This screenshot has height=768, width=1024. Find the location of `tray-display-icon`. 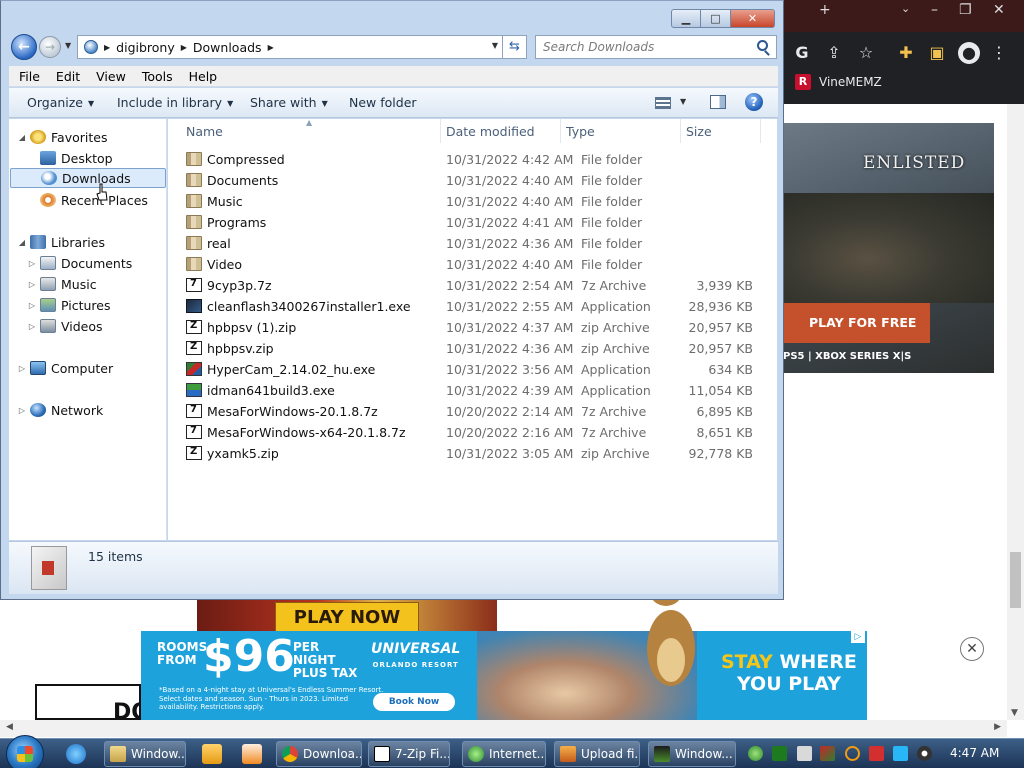

tray-display-icon is located at coordinates (900, 753).